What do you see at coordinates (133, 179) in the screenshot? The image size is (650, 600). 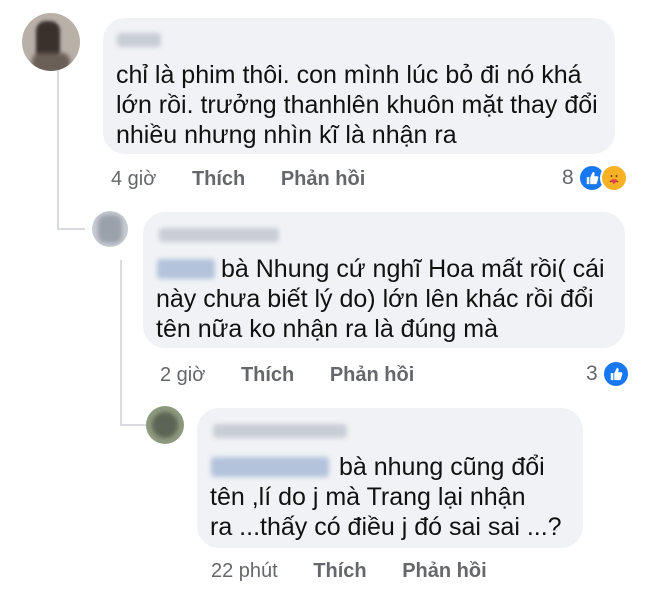 I see `timestamp: 4 giờ` at bounding box center [133, 179].